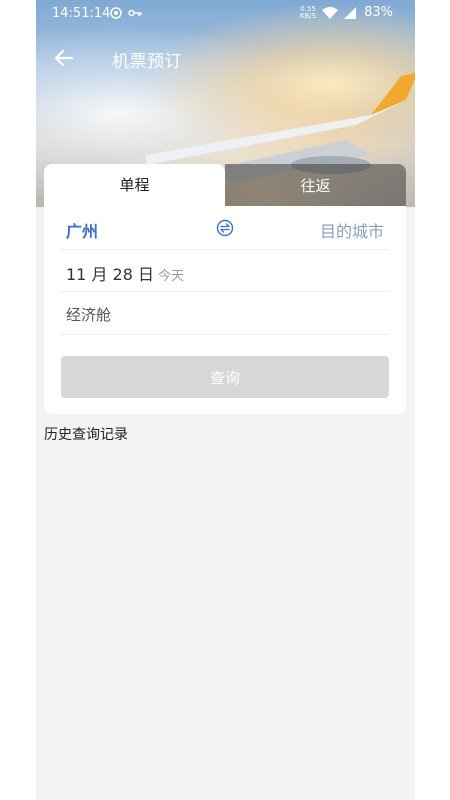 The image size is (450, 800). What do you see at coordinates (64, 58) in the screenshot?
I see `back-arrow-icon` at bounding box center [64, 58].